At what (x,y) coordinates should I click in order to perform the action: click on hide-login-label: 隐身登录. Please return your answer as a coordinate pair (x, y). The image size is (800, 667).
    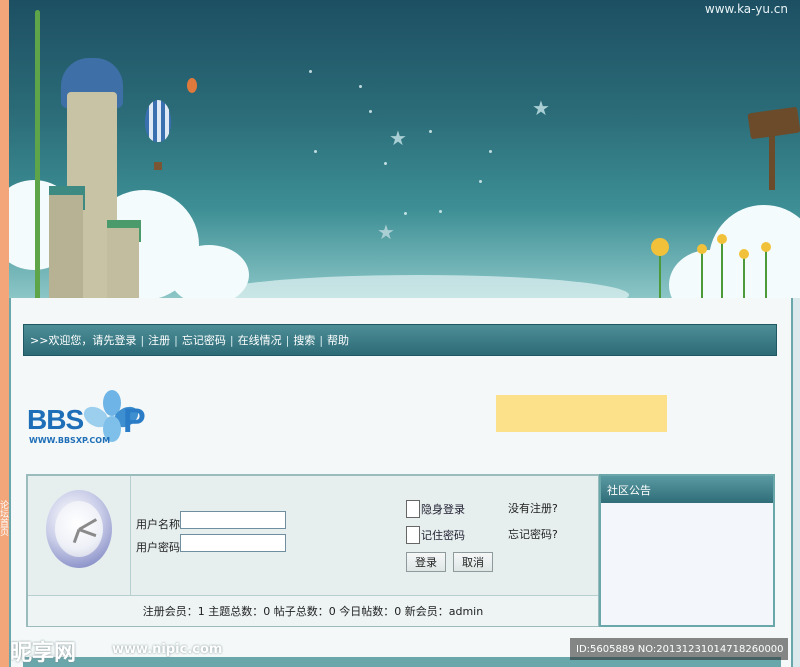
    Looking at the image, I should click on (443, 509).